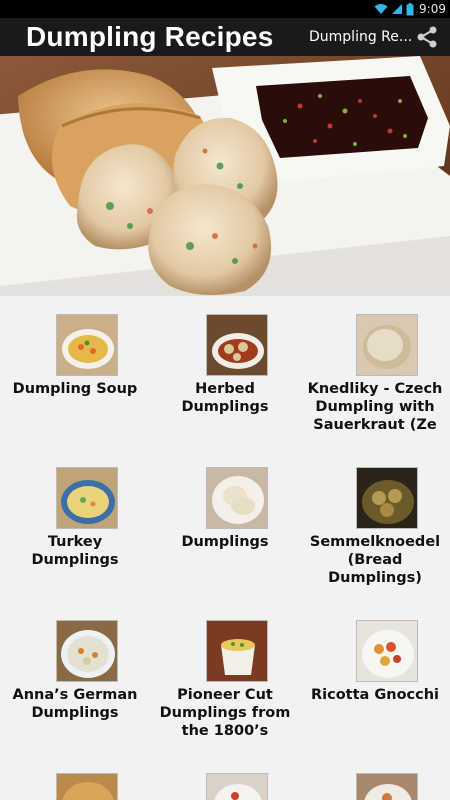 Image resolution: width=450 pixels, height=800 pixels. I want to click on recipe-tile: Semmelknoedel (Bread Dumplings), so click(375, 524).